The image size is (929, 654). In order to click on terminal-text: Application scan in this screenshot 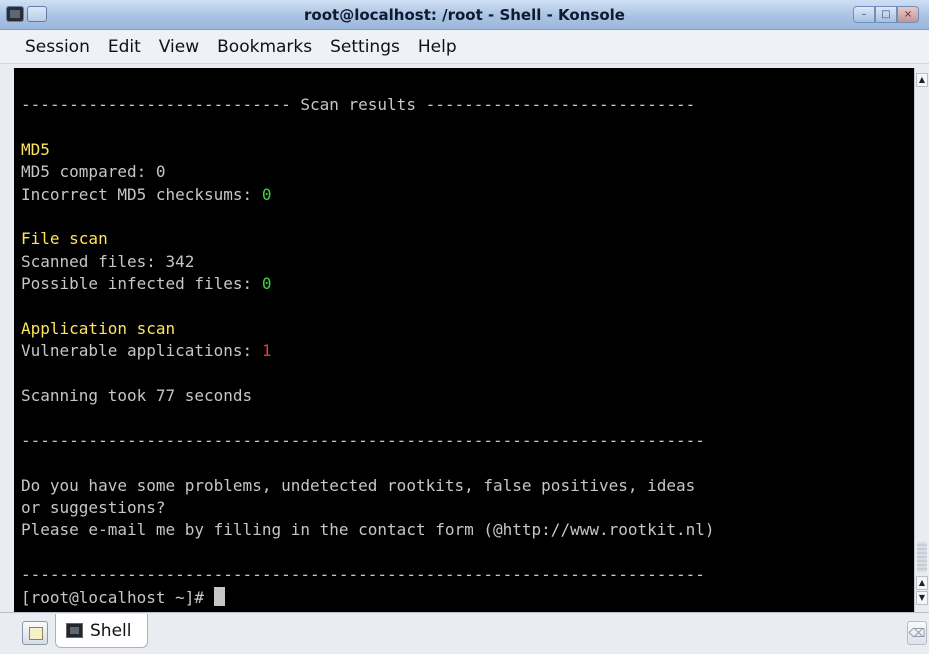, I will do `click(98, 328)`.